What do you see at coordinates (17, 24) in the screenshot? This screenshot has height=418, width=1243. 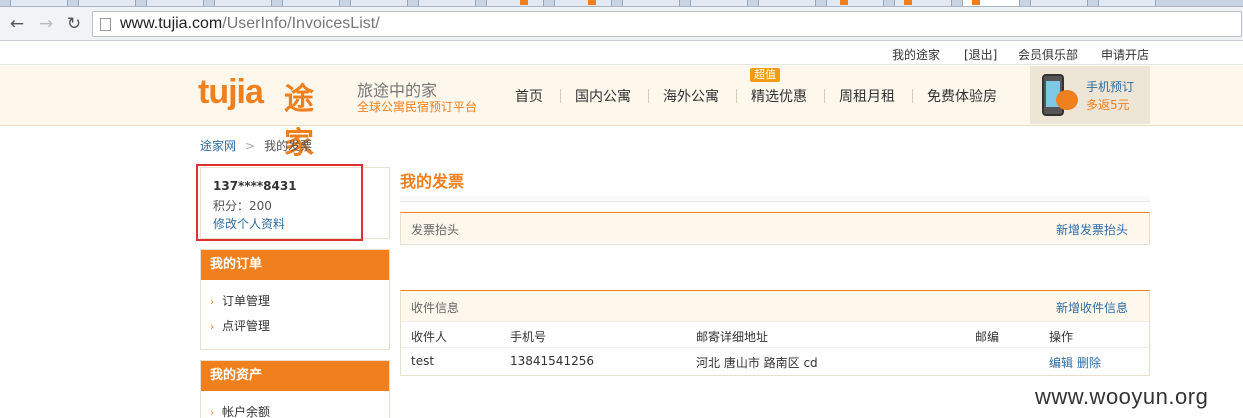 I see `back-arrow-icon: ←` at bounding box center [17, 24].